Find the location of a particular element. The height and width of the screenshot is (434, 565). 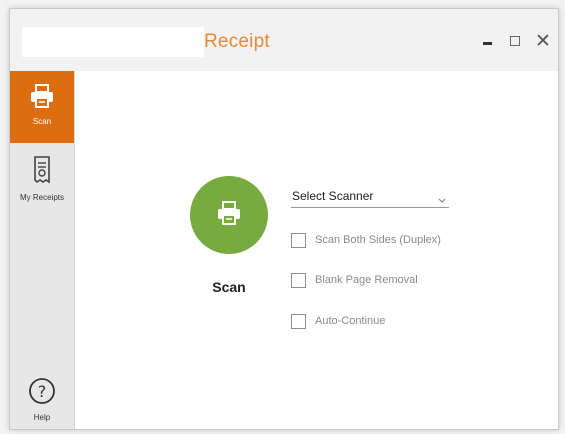

minimize-icon is located at coordinates (487, 43).